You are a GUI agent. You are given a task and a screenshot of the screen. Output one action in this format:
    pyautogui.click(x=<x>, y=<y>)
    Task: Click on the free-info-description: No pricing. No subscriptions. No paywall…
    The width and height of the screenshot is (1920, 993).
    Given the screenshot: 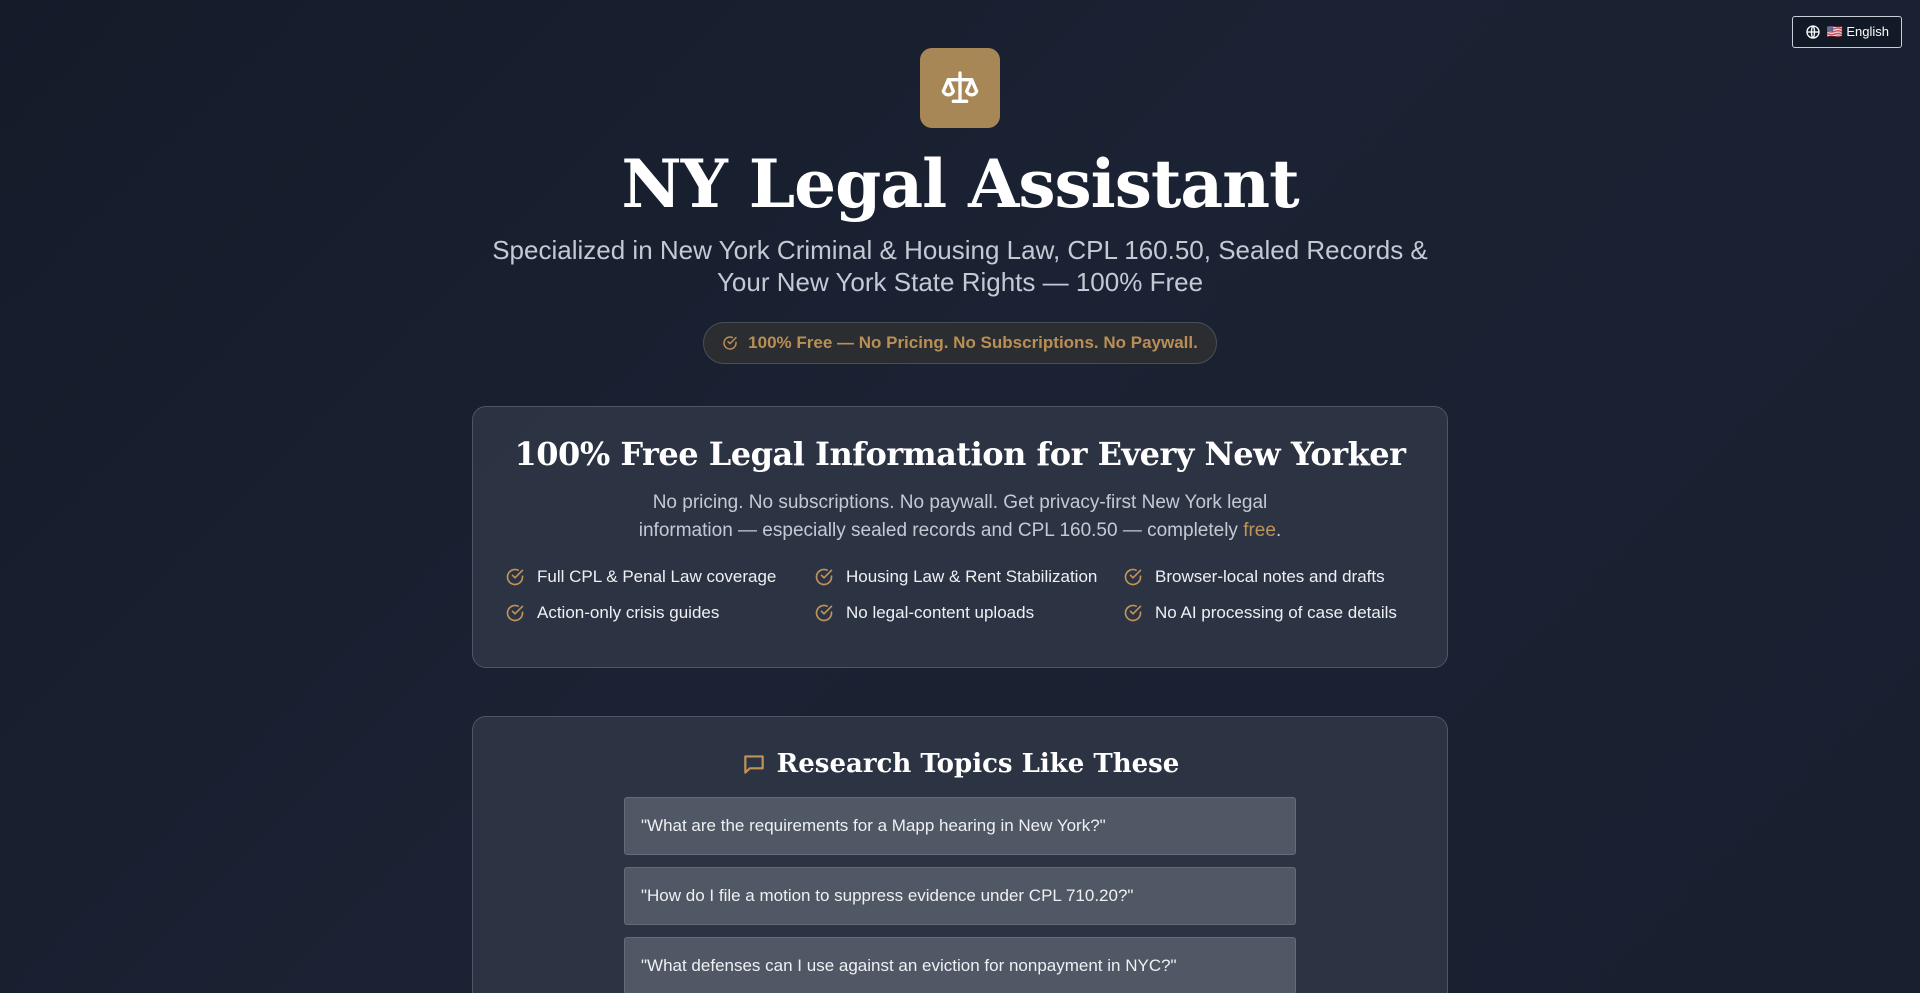 What is the action you would take?
    pyautogui.click(x=960, y=517)
    